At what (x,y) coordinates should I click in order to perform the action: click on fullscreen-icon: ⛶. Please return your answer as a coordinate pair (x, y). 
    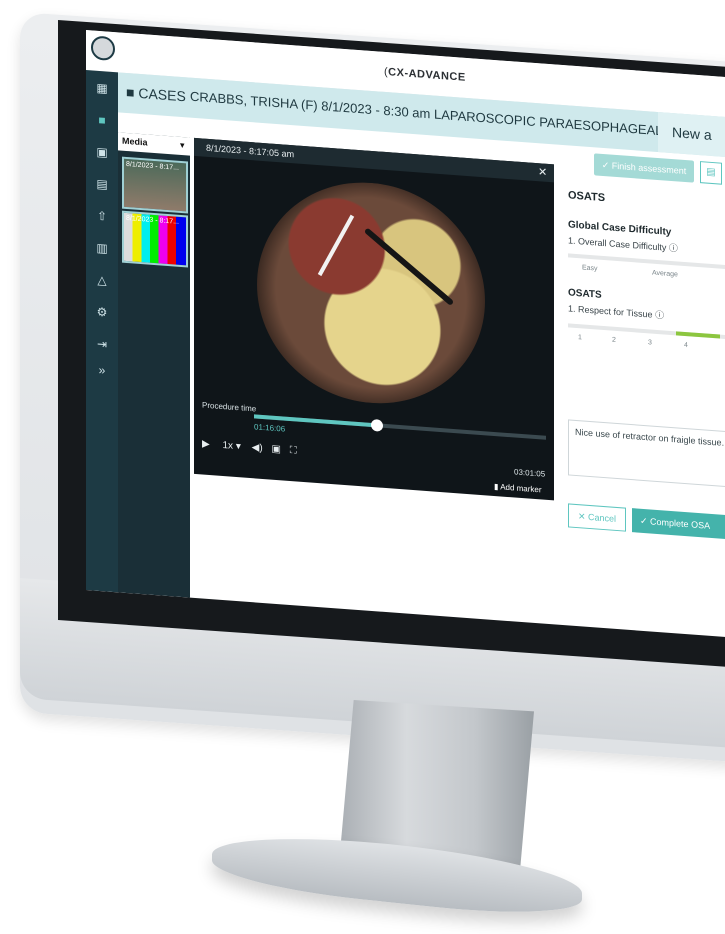
    Looking at the image, I should click on (293, 451).